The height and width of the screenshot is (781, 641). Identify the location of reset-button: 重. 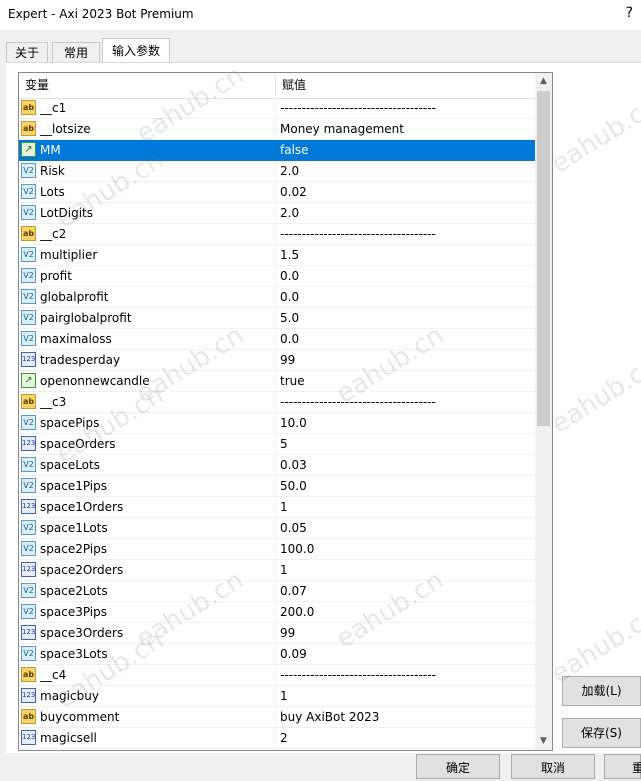
(622, 766).